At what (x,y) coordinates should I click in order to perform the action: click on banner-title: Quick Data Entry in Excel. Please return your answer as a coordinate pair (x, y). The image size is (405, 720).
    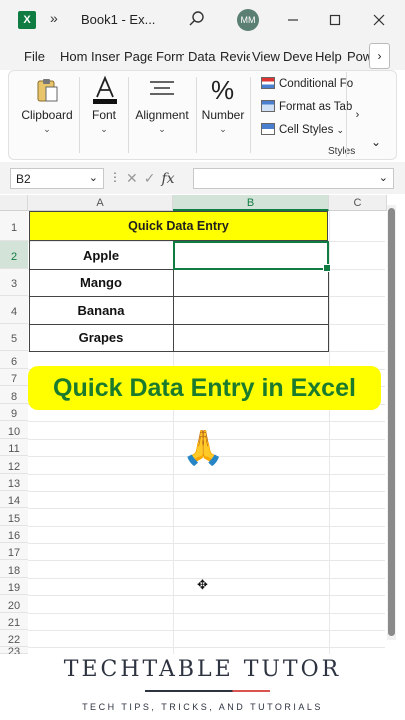
    Looking at the image, I should click on (204, 388).